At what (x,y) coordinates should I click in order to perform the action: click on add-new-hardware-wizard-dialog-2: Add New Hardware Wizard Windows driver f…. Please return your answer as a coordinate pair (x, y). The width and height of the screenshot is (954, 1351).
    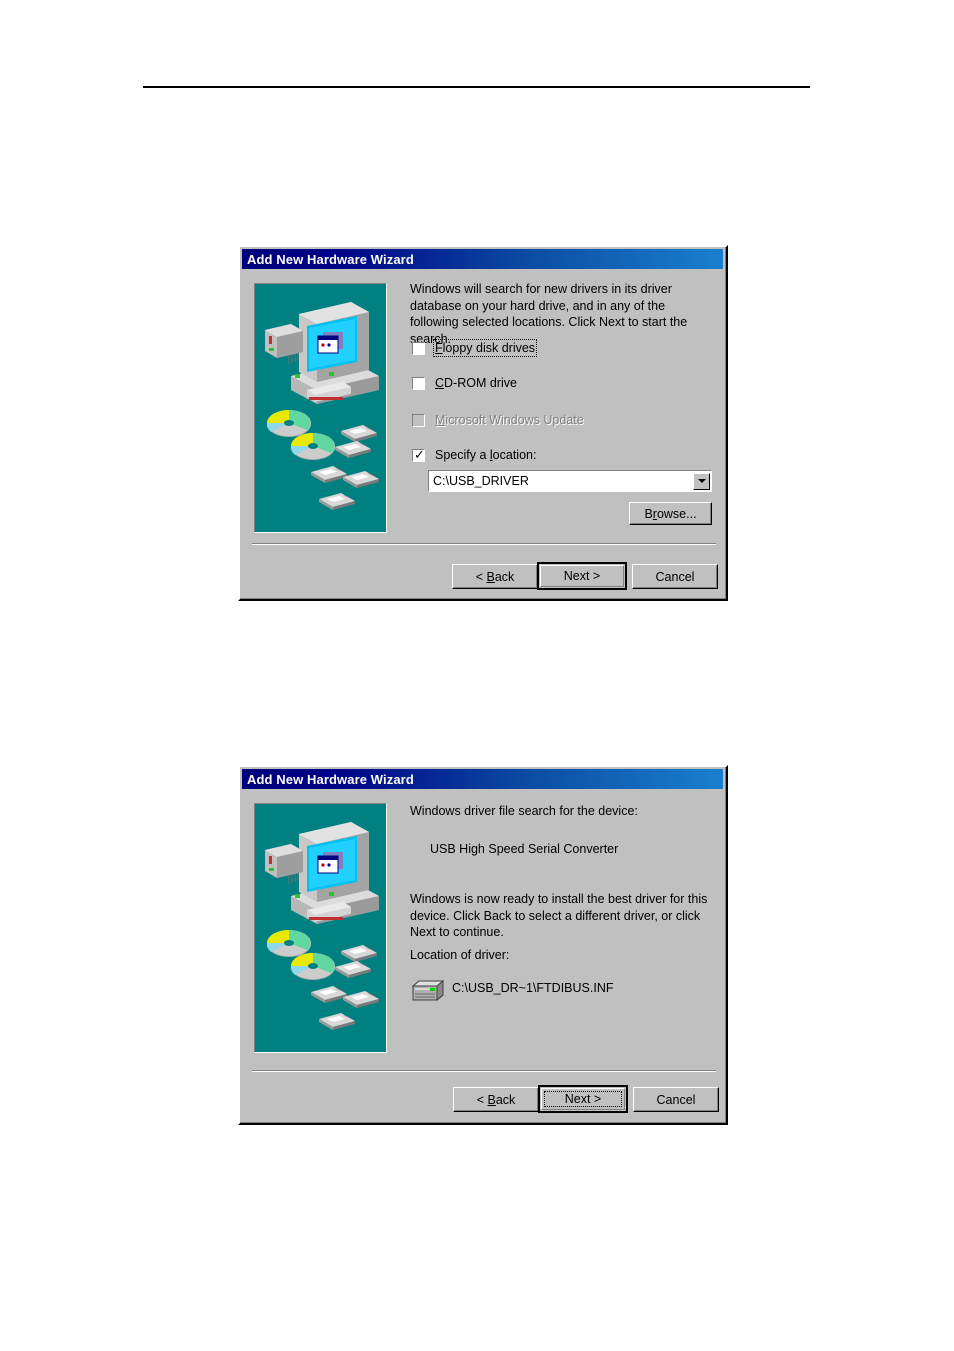
    Looking at the image, I should click on (483, 945).